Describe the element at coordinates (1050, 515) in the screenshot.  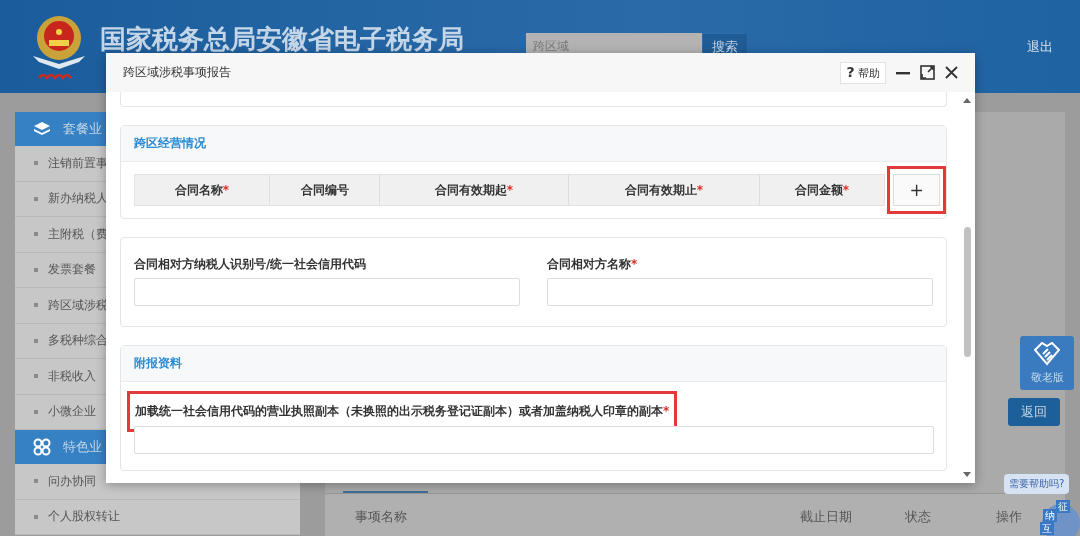
I see `assistant-badge: 纳` at that location.